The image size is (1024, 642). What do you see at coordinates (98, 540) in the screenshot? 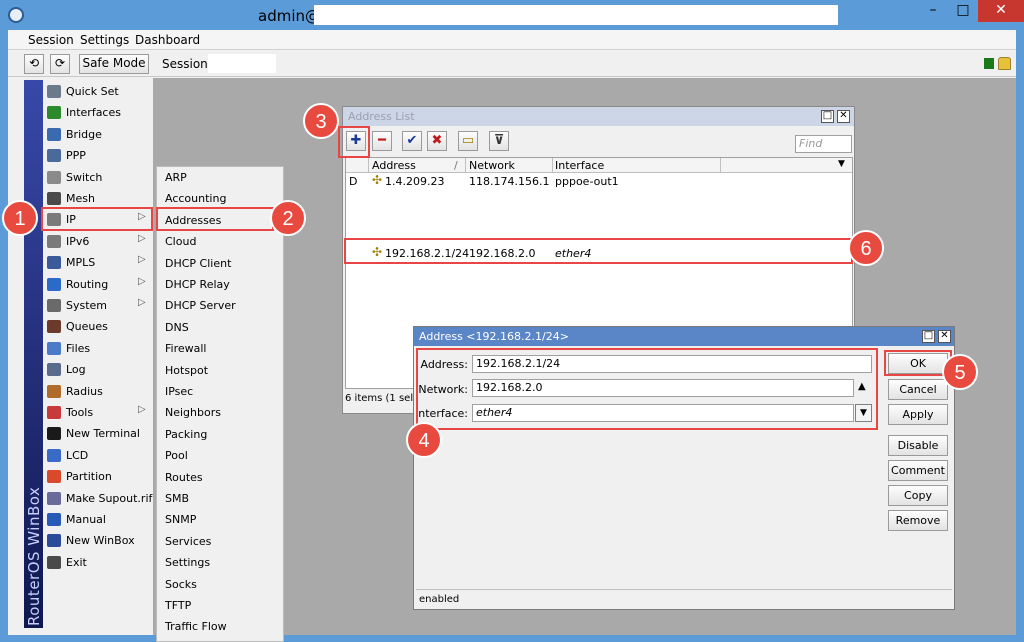
I see `sidebar-item-new-winbox: New WinBox` at bounding box center [98, 540].